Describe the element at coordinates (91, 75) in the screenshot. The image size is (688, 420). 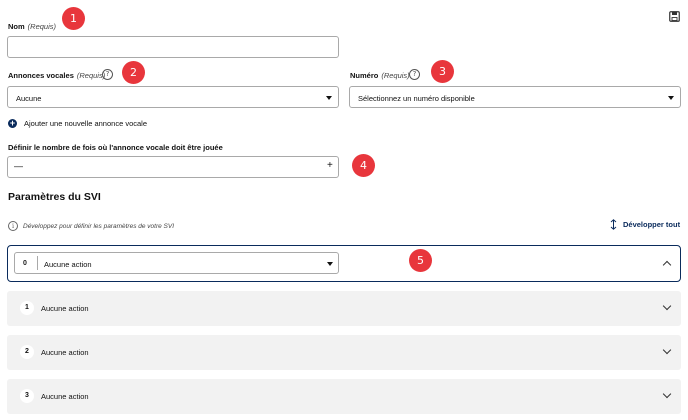
I see `annonces-required: (Requis)` at that location.